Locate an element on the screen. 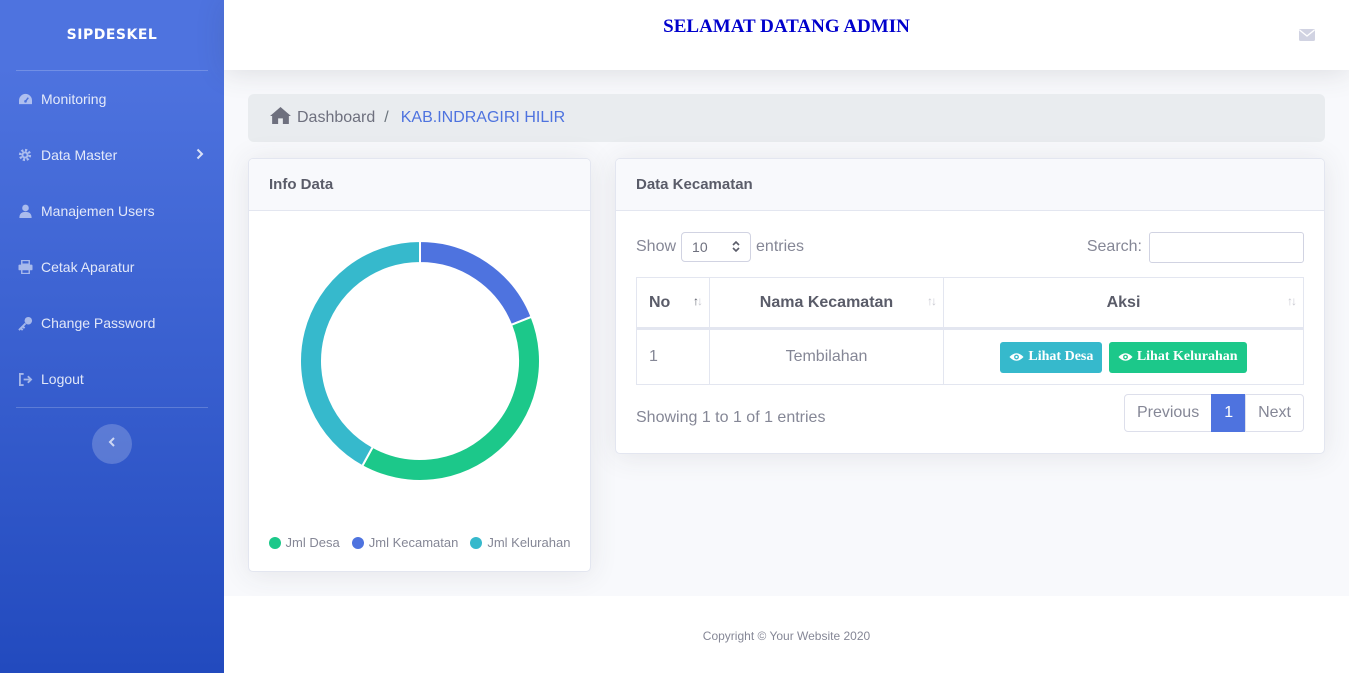 This screenshot has width=1349, height=673. sidebar-item-cetak-aparatur: Cetak Aparatur is located at coordinates (112, 267).